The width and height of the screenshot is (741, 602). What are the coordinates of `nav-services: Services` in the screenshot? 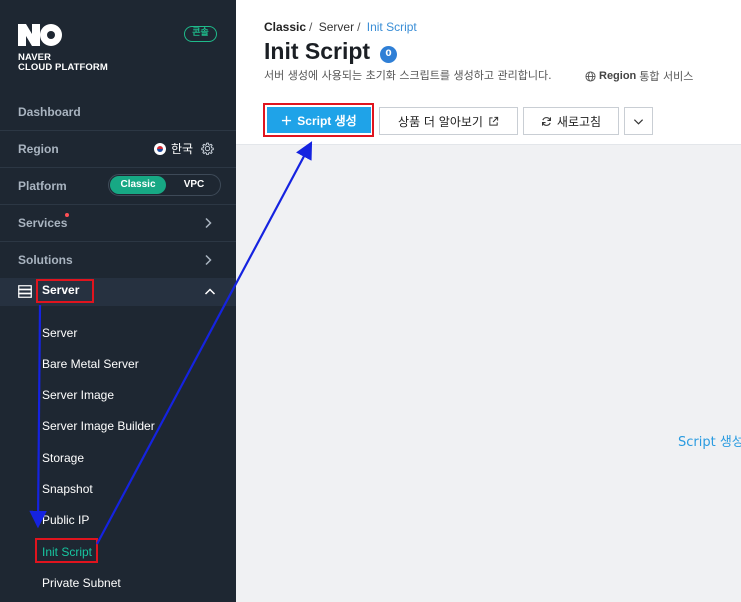 It's located at (118, 223).